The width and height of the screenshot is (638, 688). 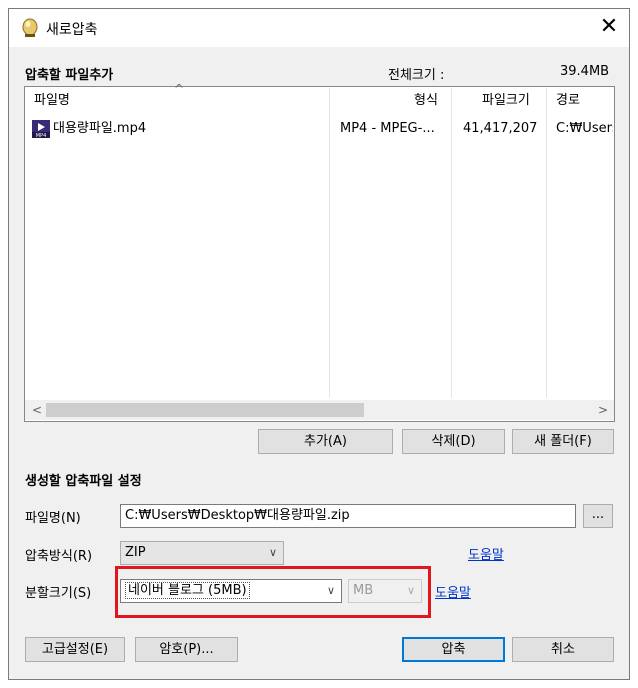 I want to click on close-icon: ✕, so click(x=609, y=27).